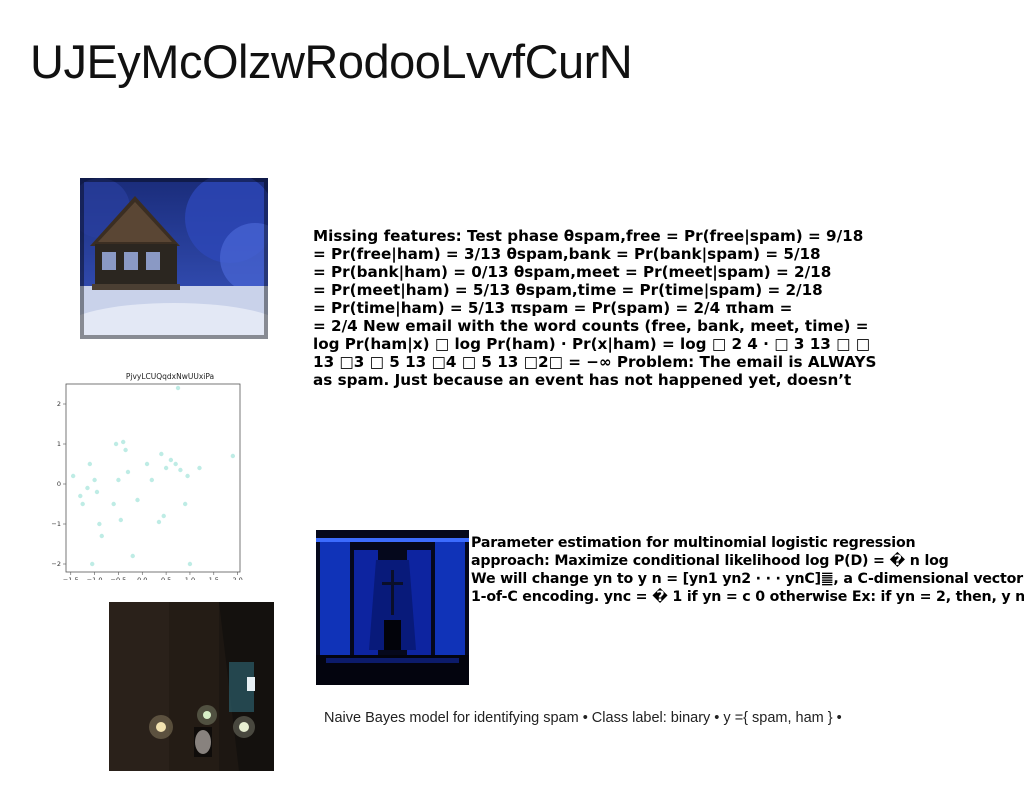 This screenshot has width=1024, height=788. Describe the element at coordinates (59, 484) in the screenshot. I see `y-tick-label: 0` at that location.